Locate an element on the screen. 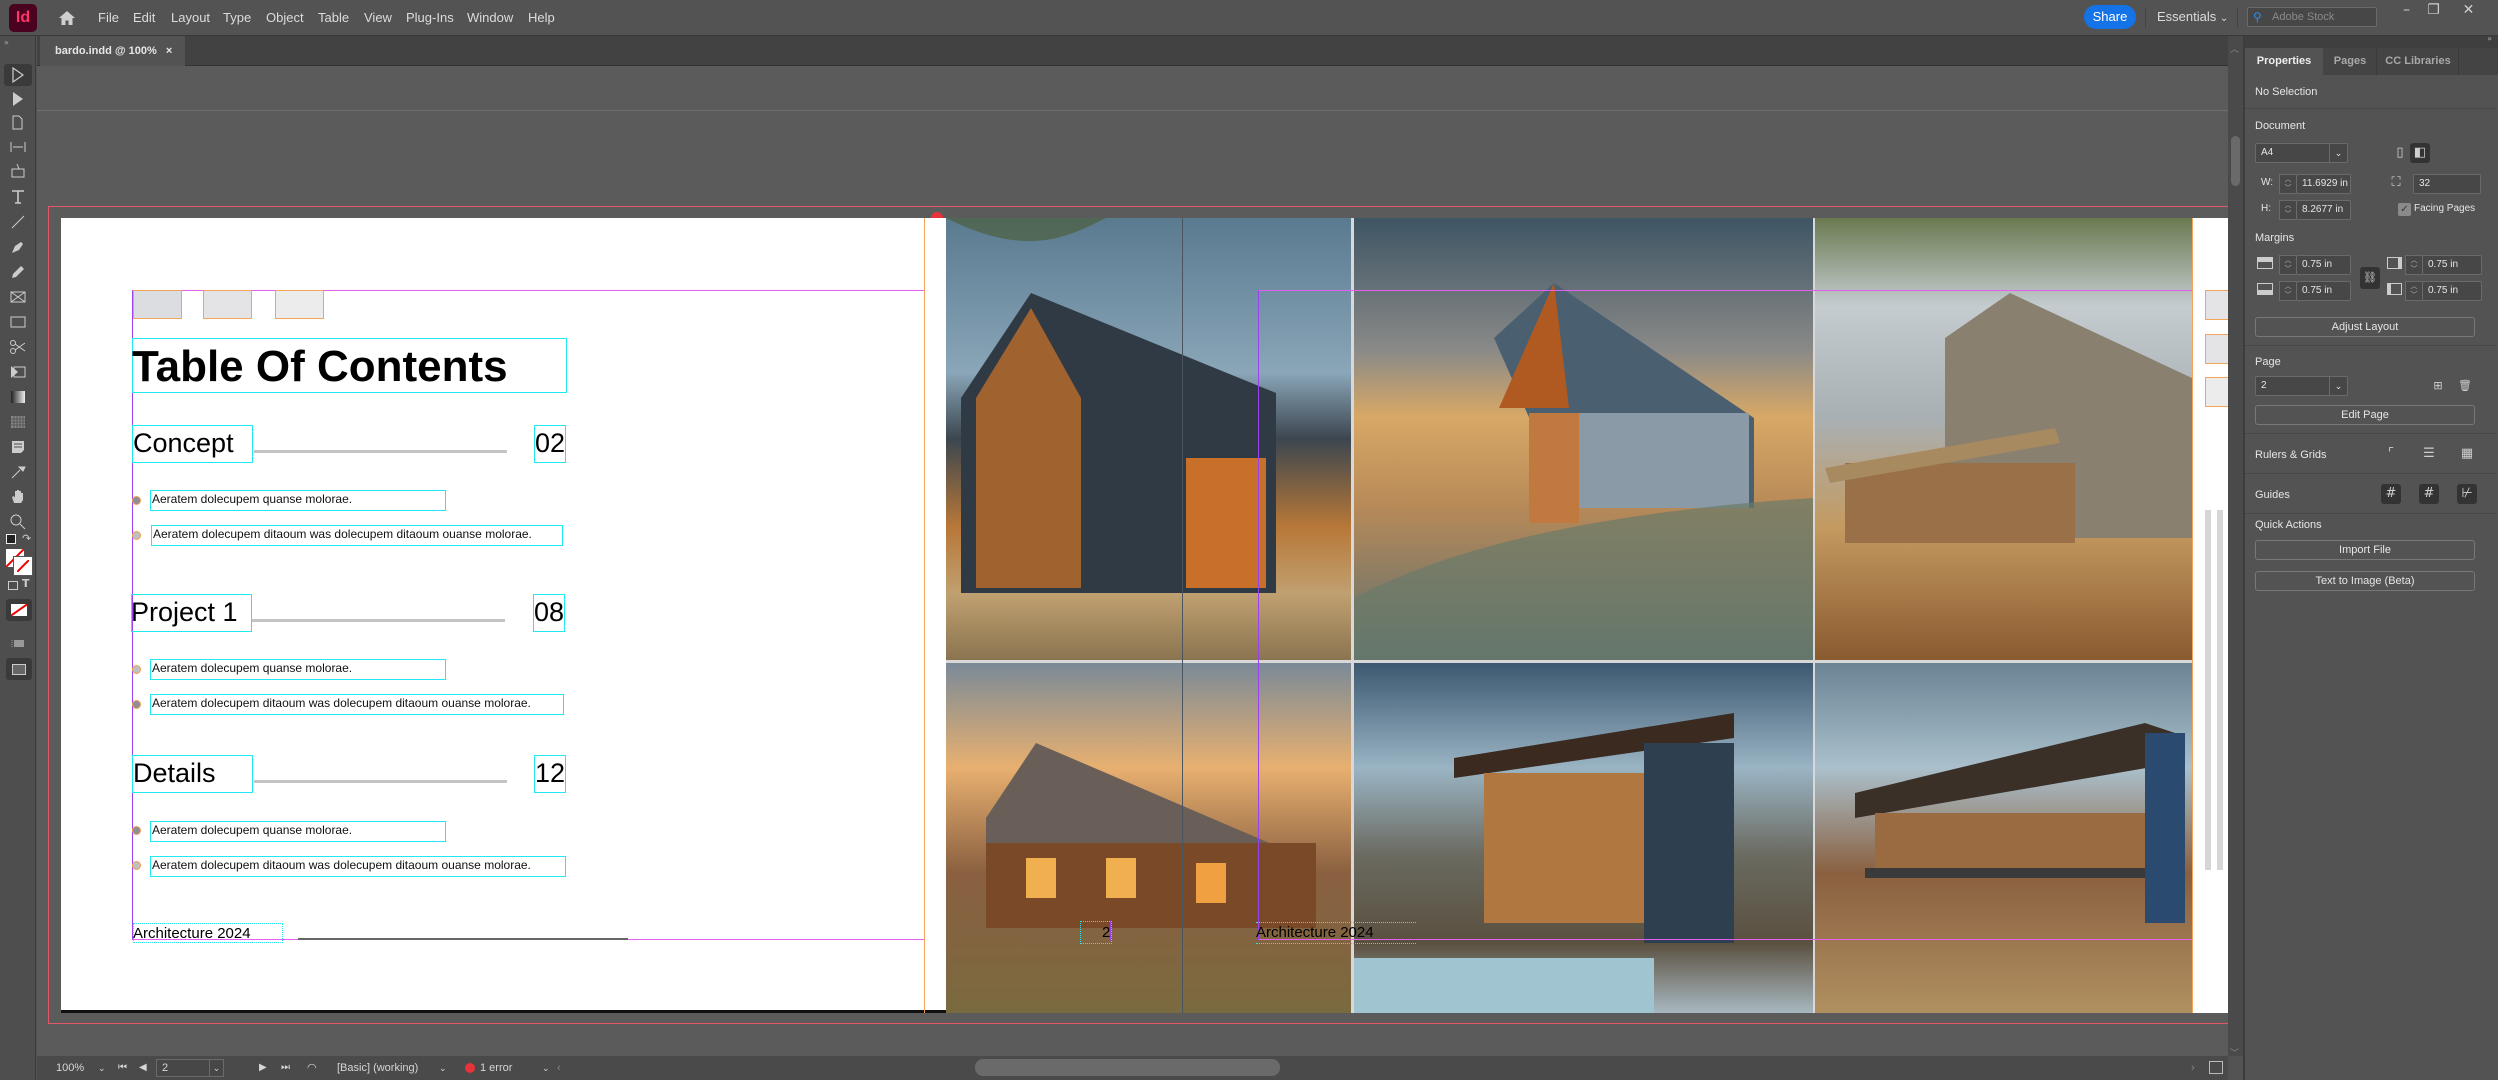 This screenshot has height=1080, width=2498. width-stepper: ︿ ﹀ is located at coordinates (2287, 184).